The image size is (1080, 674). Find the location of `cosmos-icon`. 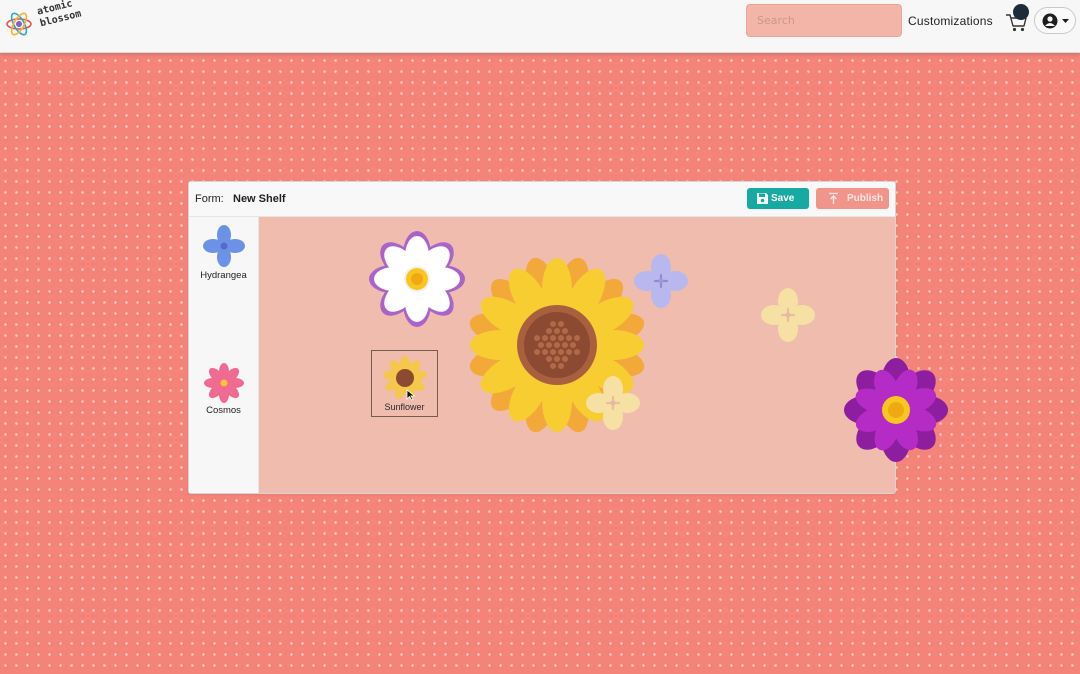

cosmos-icon is located at coordinates (223, 383).